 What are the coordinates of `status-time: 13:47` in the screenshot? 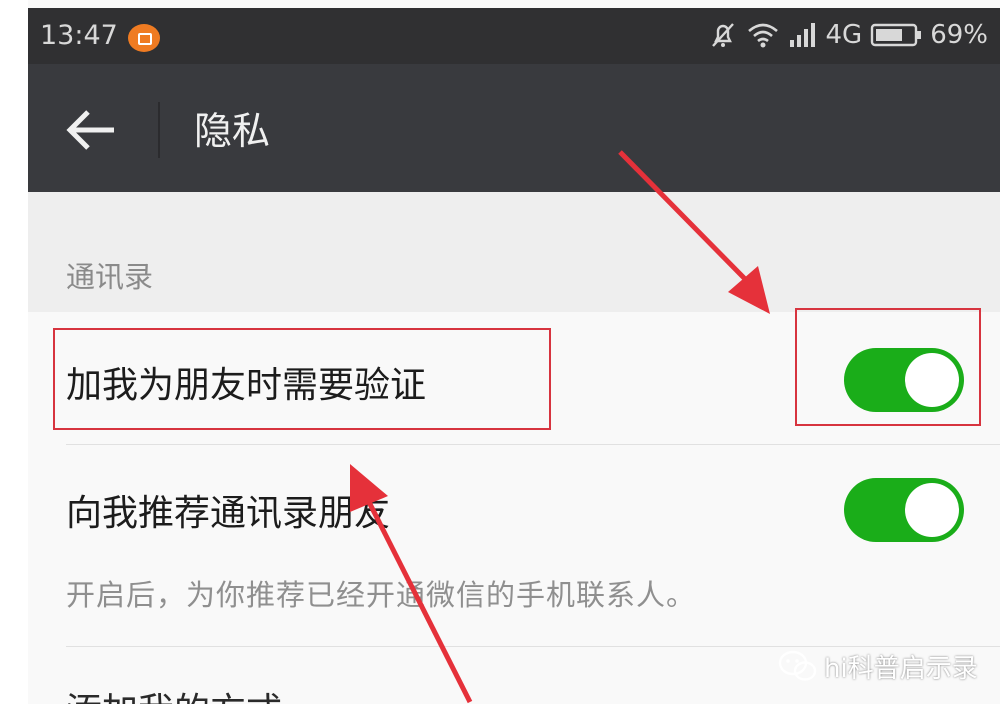 It's located at (79, 35).